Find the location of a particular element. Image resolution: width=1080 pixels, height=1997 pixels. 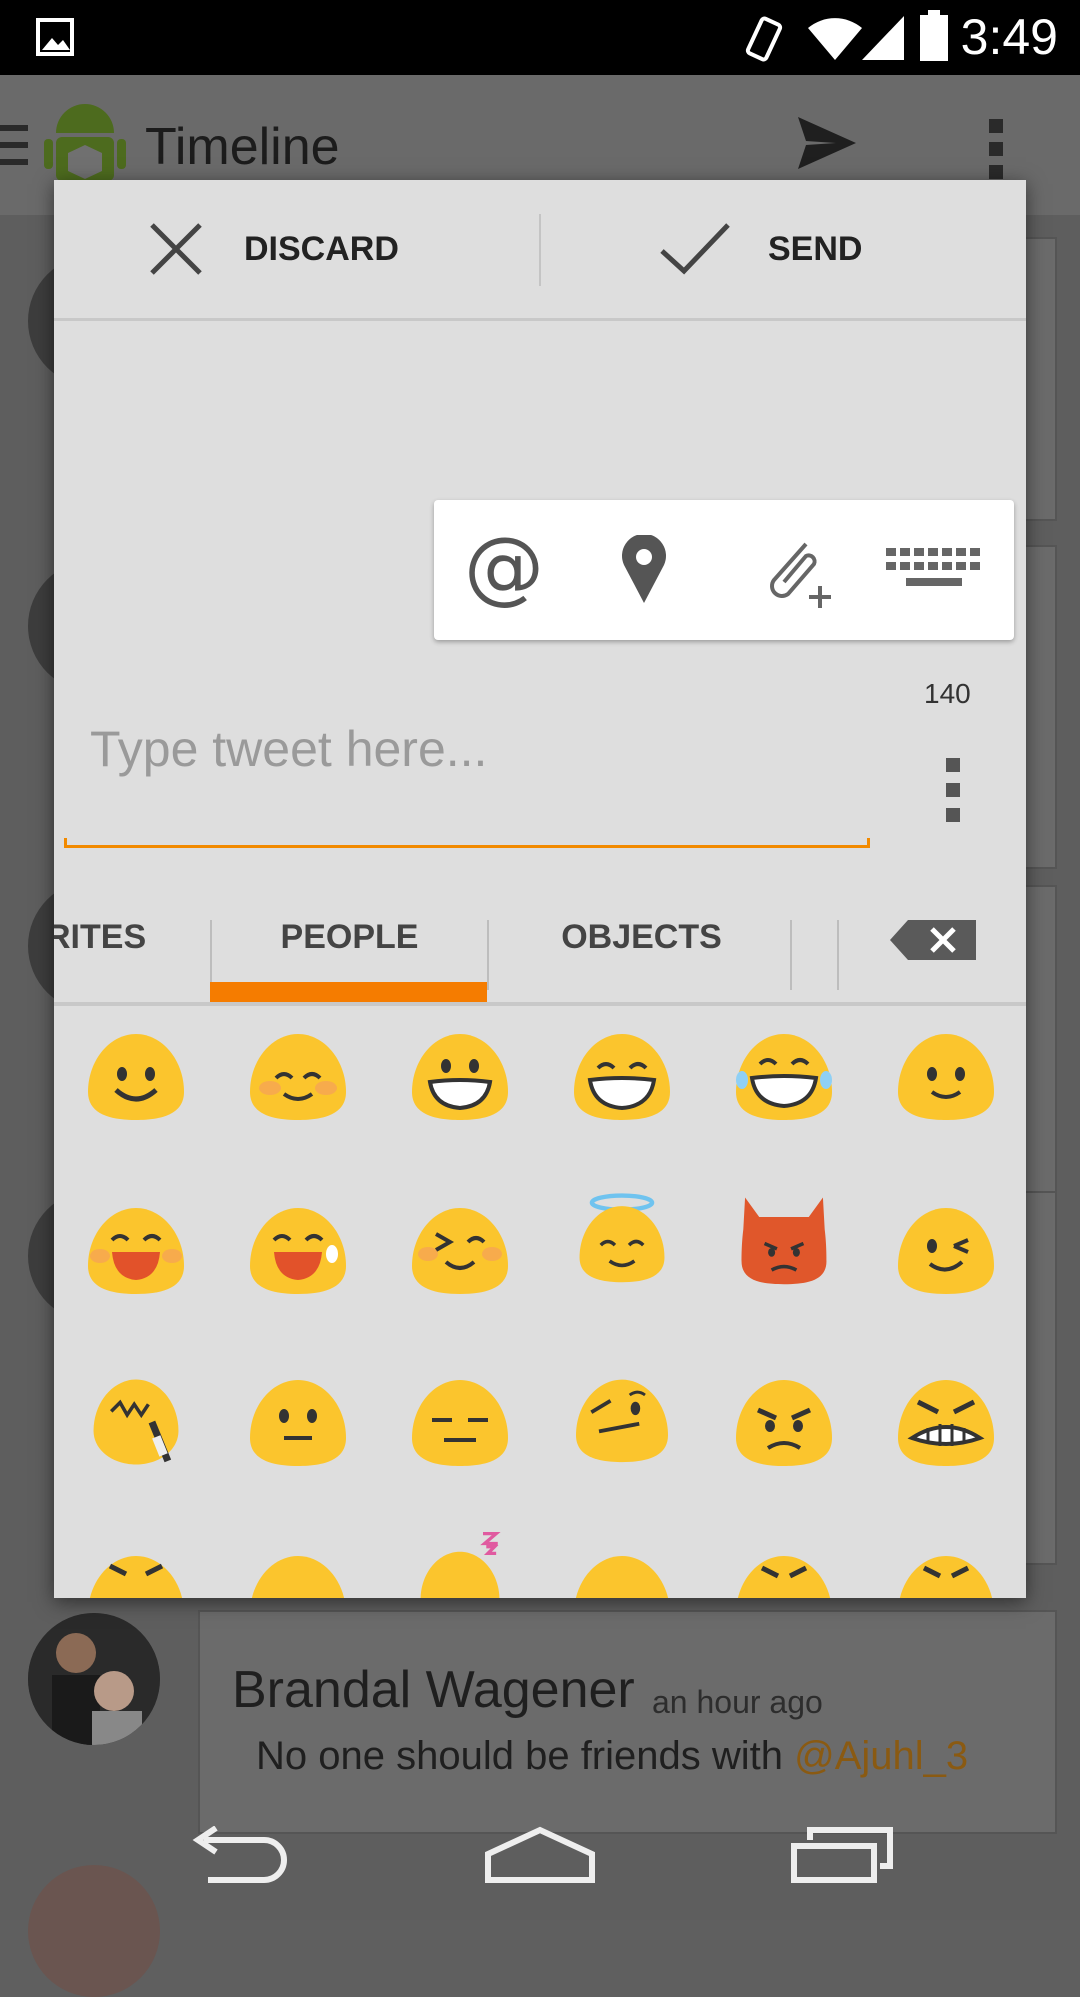

discard-button: DISCARD is located at coordinates (272, 249).